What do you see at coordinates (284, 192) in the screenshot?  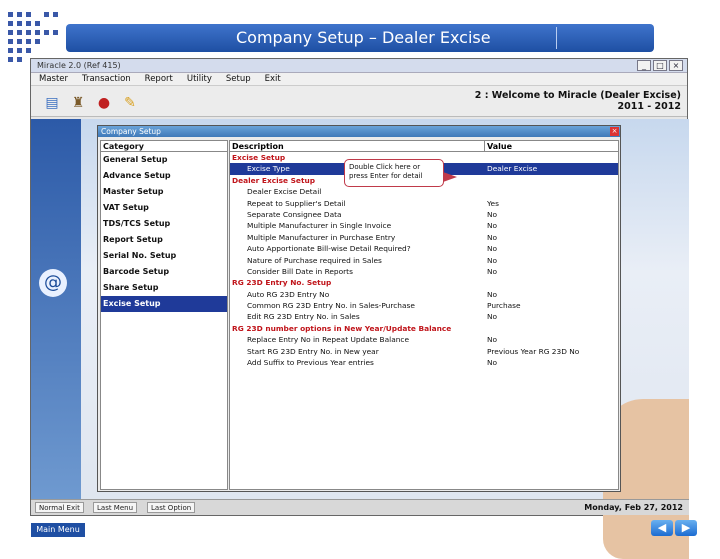 I see `row-description: Dealer Excise Detail` at bounding box center [284, 192].